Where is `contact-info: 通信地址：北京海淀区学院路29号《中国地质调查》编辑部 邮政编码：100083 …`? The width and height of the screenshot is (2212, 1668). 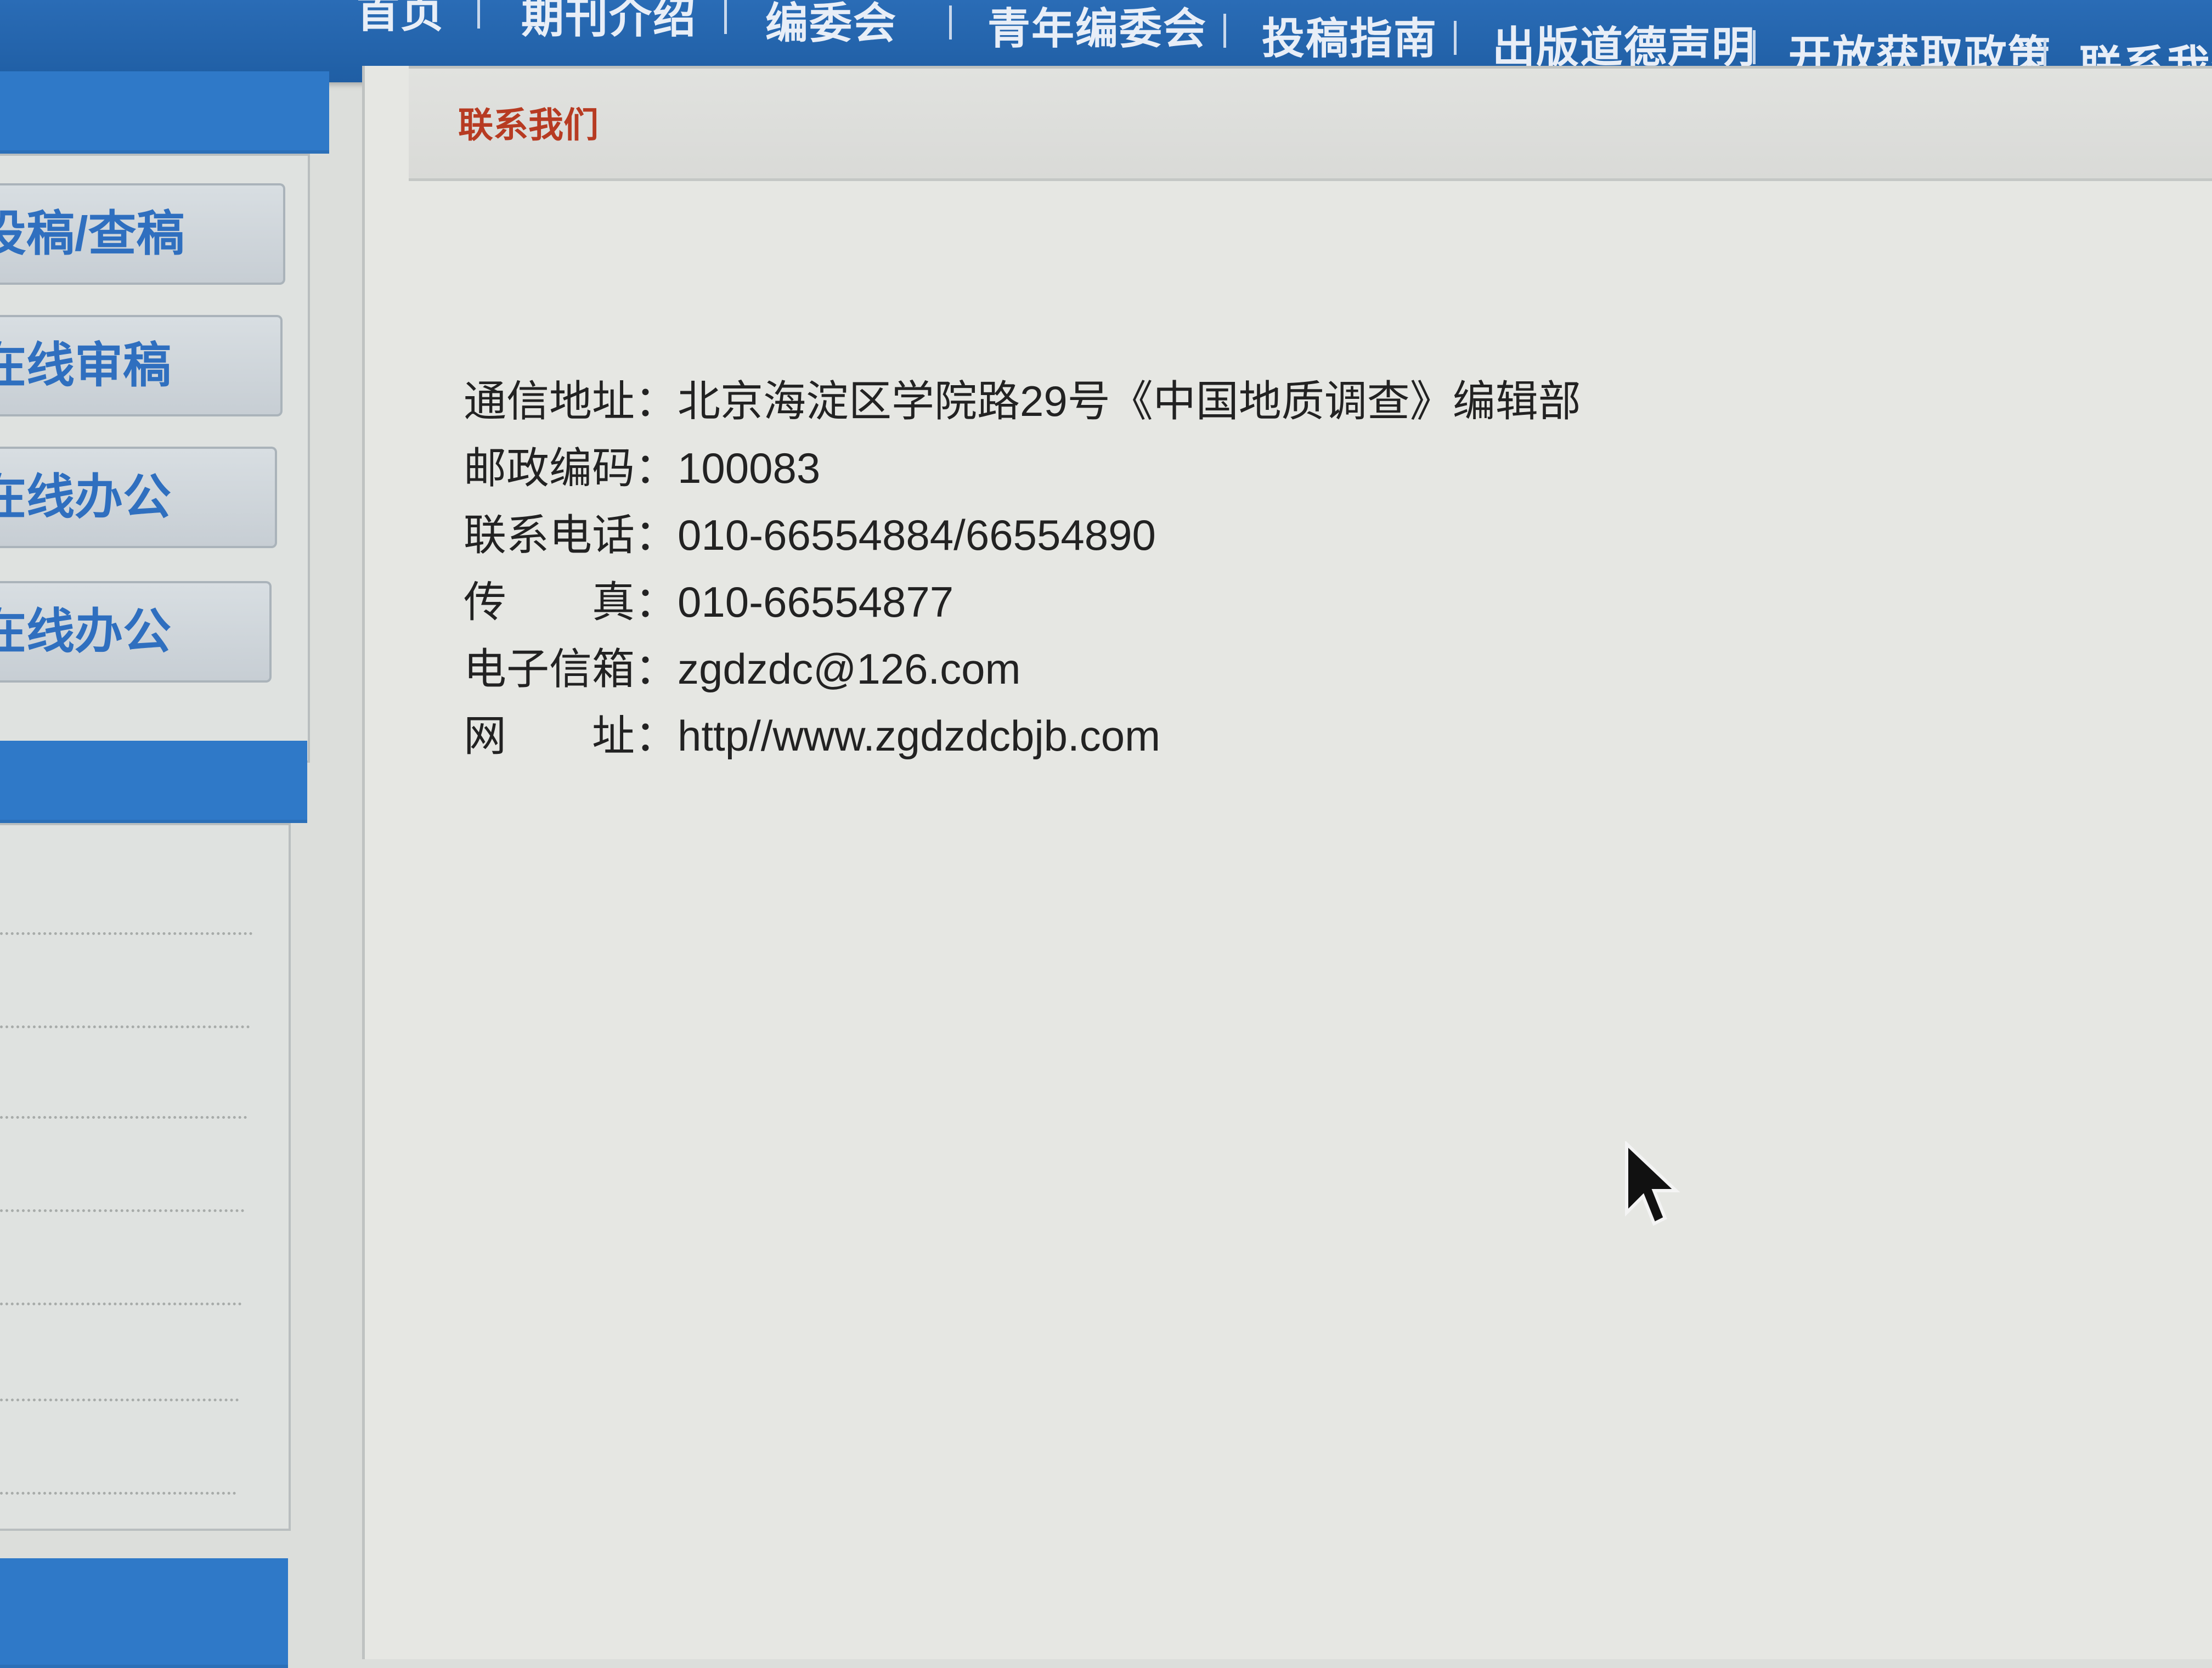
contact-info: 通信地址：北京海淀区学院路29号《中国地质调查》编辑部 邮政编码：100083 … is located at coordinates (1022, 568).